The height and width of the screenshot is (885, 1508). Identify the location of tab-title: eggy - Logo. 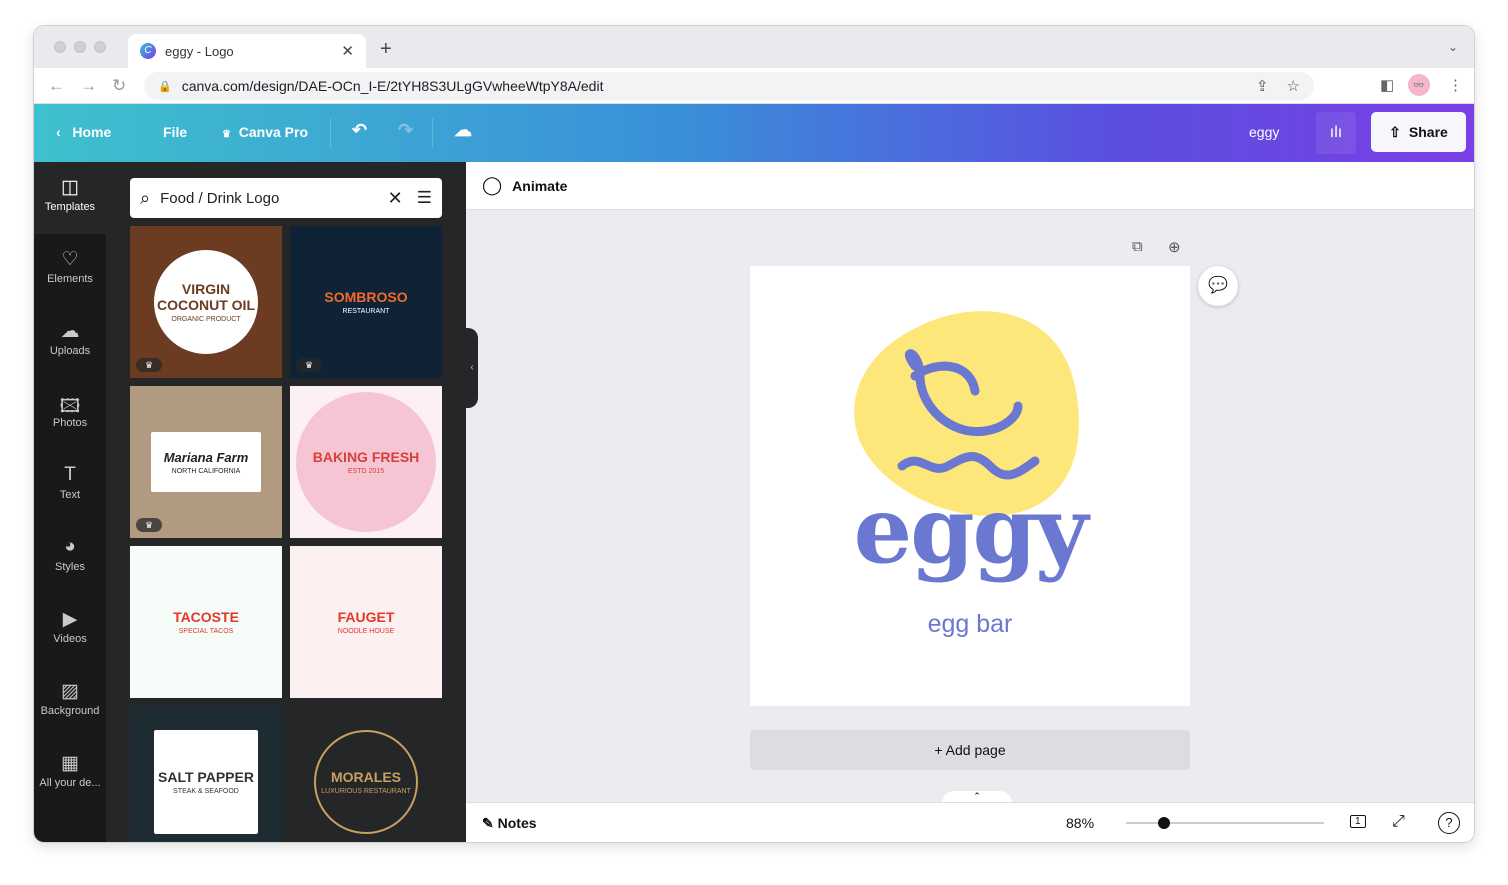
(199, 51).